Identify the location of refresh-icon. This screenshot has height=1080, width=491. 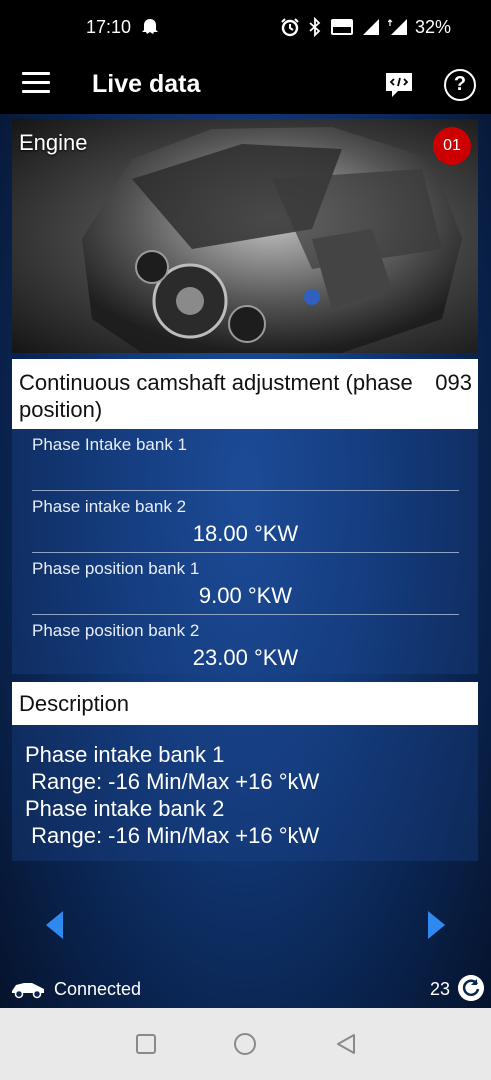
(471, 988).